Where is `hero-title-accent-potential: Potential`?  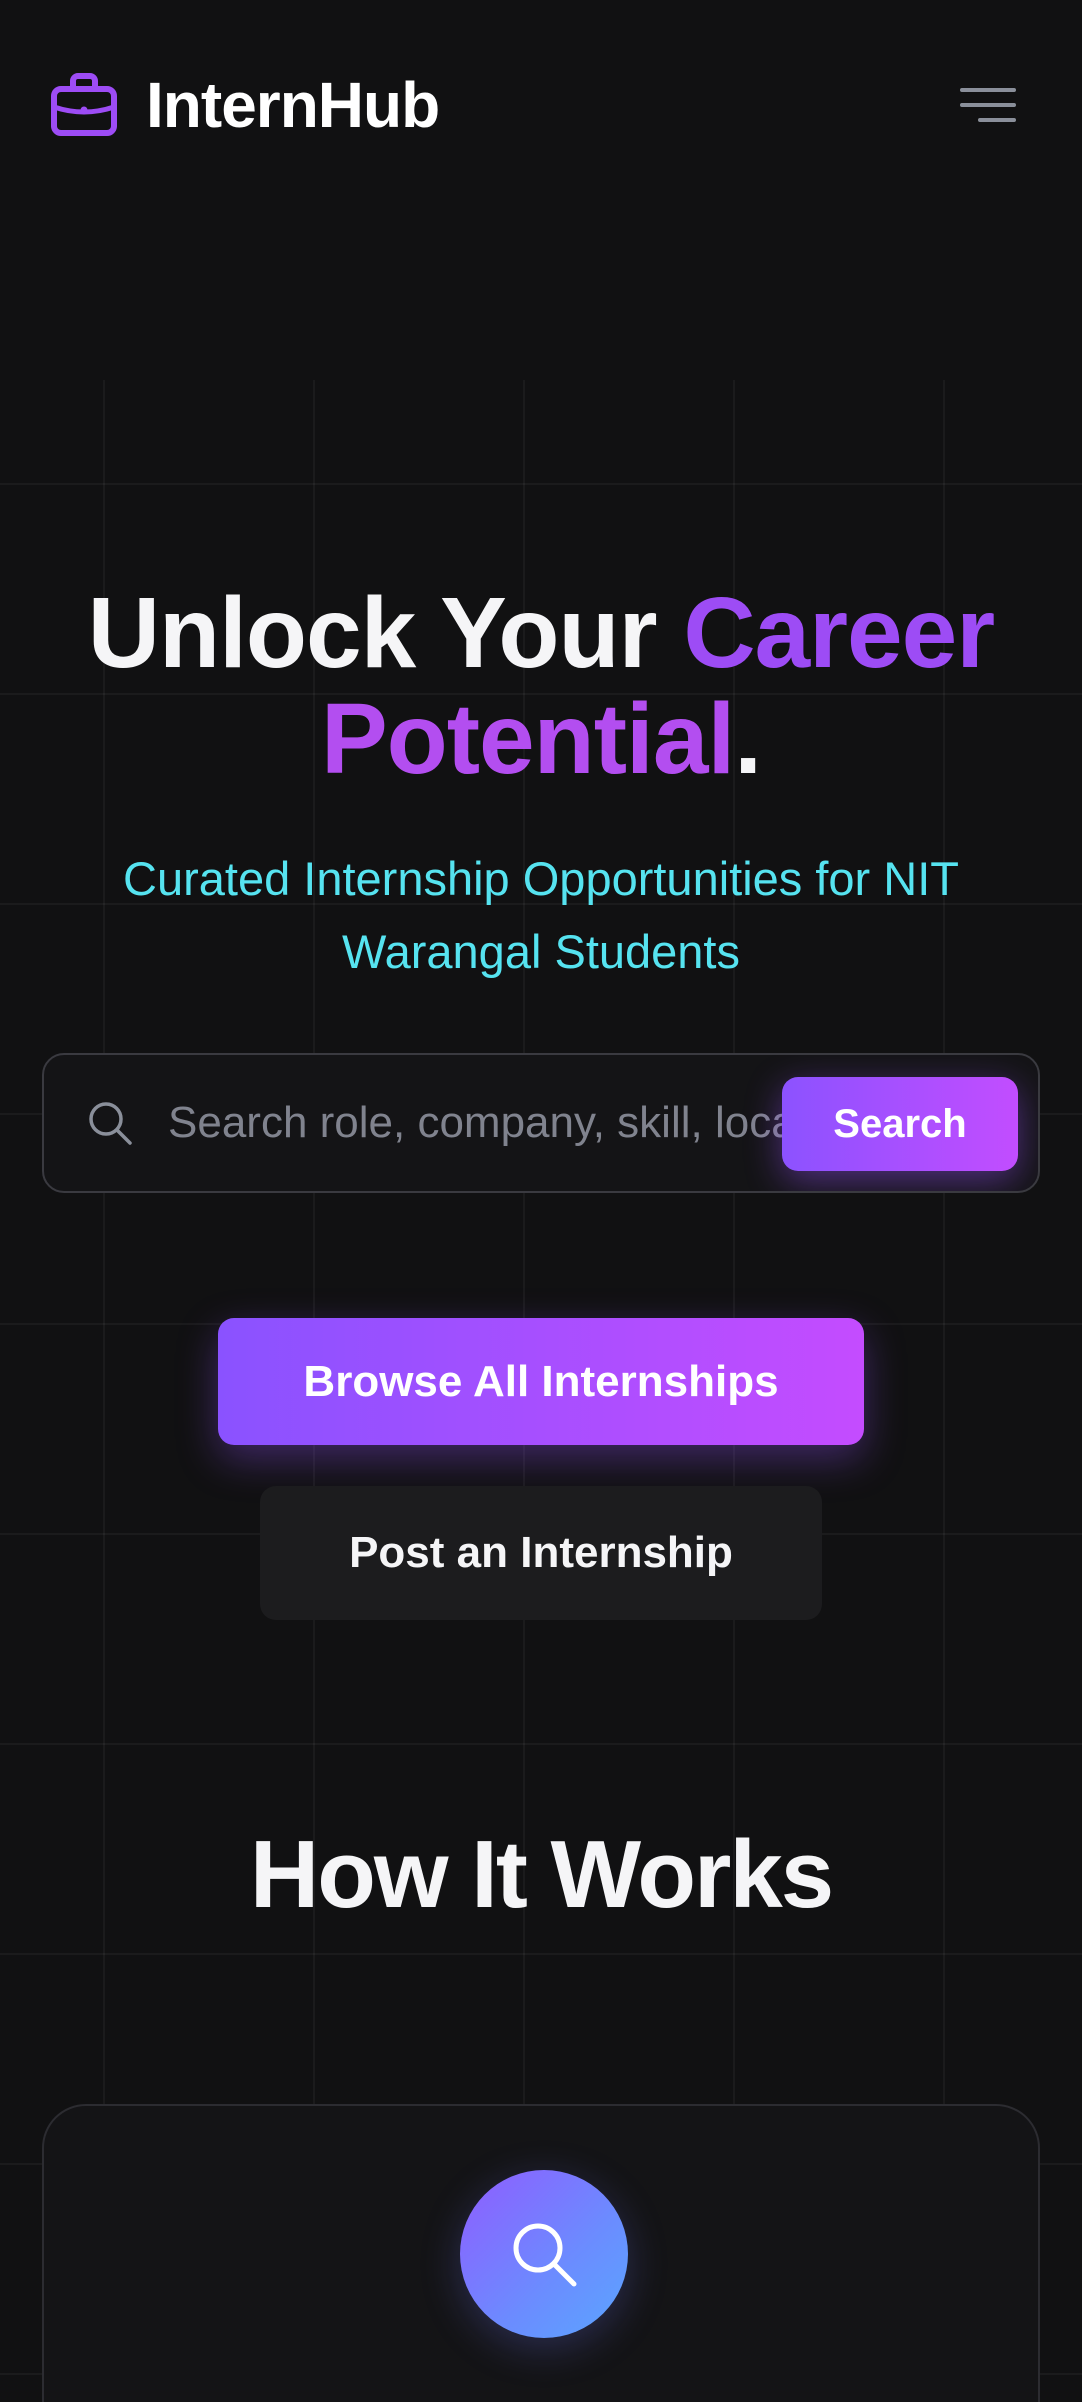 hero-title-accent-potential: Potential is located at coordinates (527, 739).